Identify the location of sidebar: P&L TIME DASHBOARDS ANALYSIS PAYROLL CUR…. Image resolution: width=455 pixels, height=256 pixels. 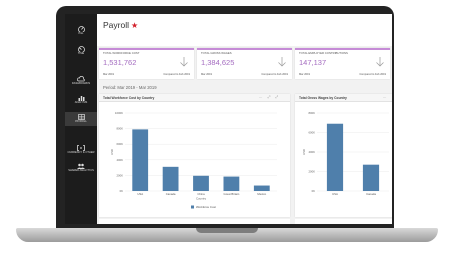
(81, 119).